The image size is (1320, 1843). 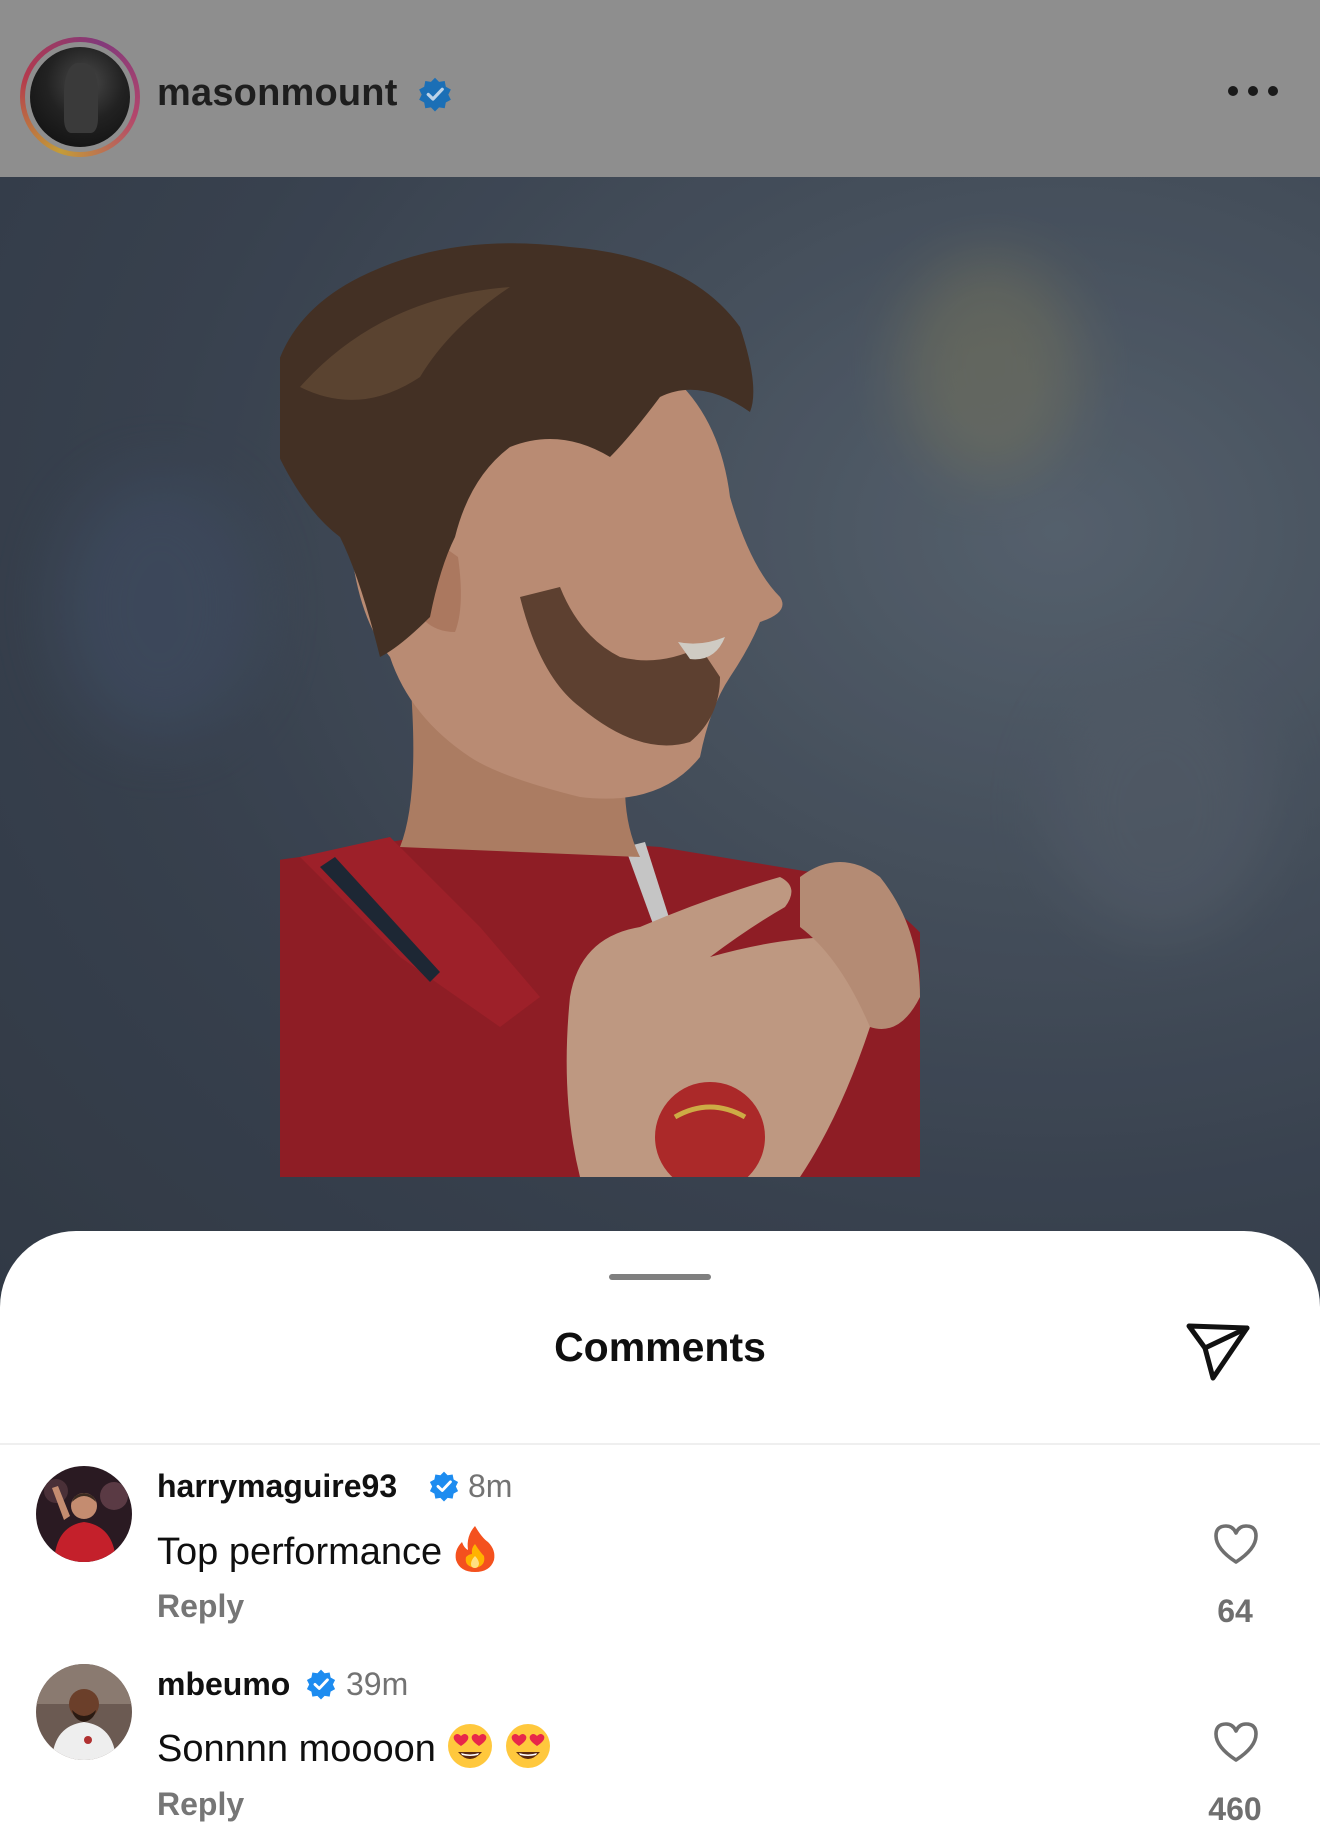 What do you see at coordinates (475, 1554) in the screenshot?
I see `fire-emoji-icon` at bounding box center [475, 1554].